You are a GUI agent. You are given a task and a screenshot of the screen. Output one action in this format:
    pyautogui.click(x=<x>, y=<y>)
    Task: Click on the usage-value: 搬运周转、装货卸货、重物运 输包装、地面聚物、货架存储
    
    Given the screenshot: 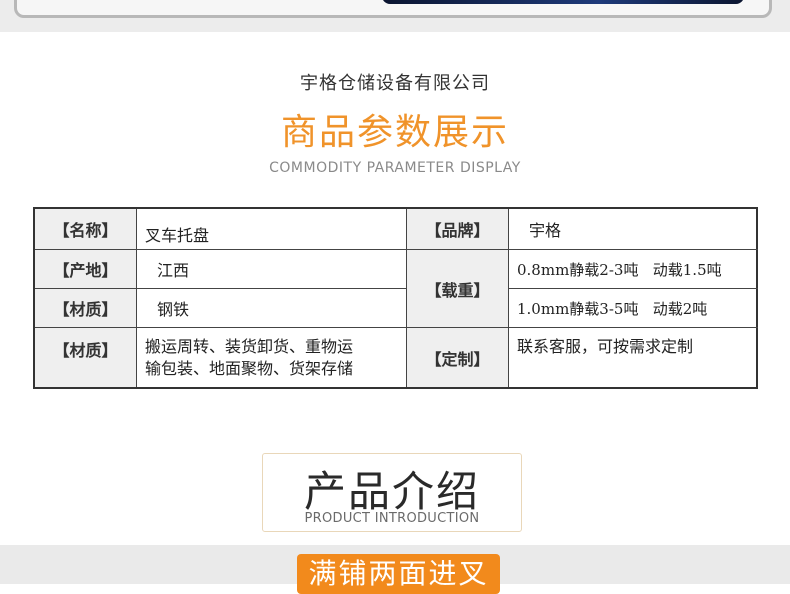 What is the action you would take?
    pyautogui.click(x=272, y=357)
    